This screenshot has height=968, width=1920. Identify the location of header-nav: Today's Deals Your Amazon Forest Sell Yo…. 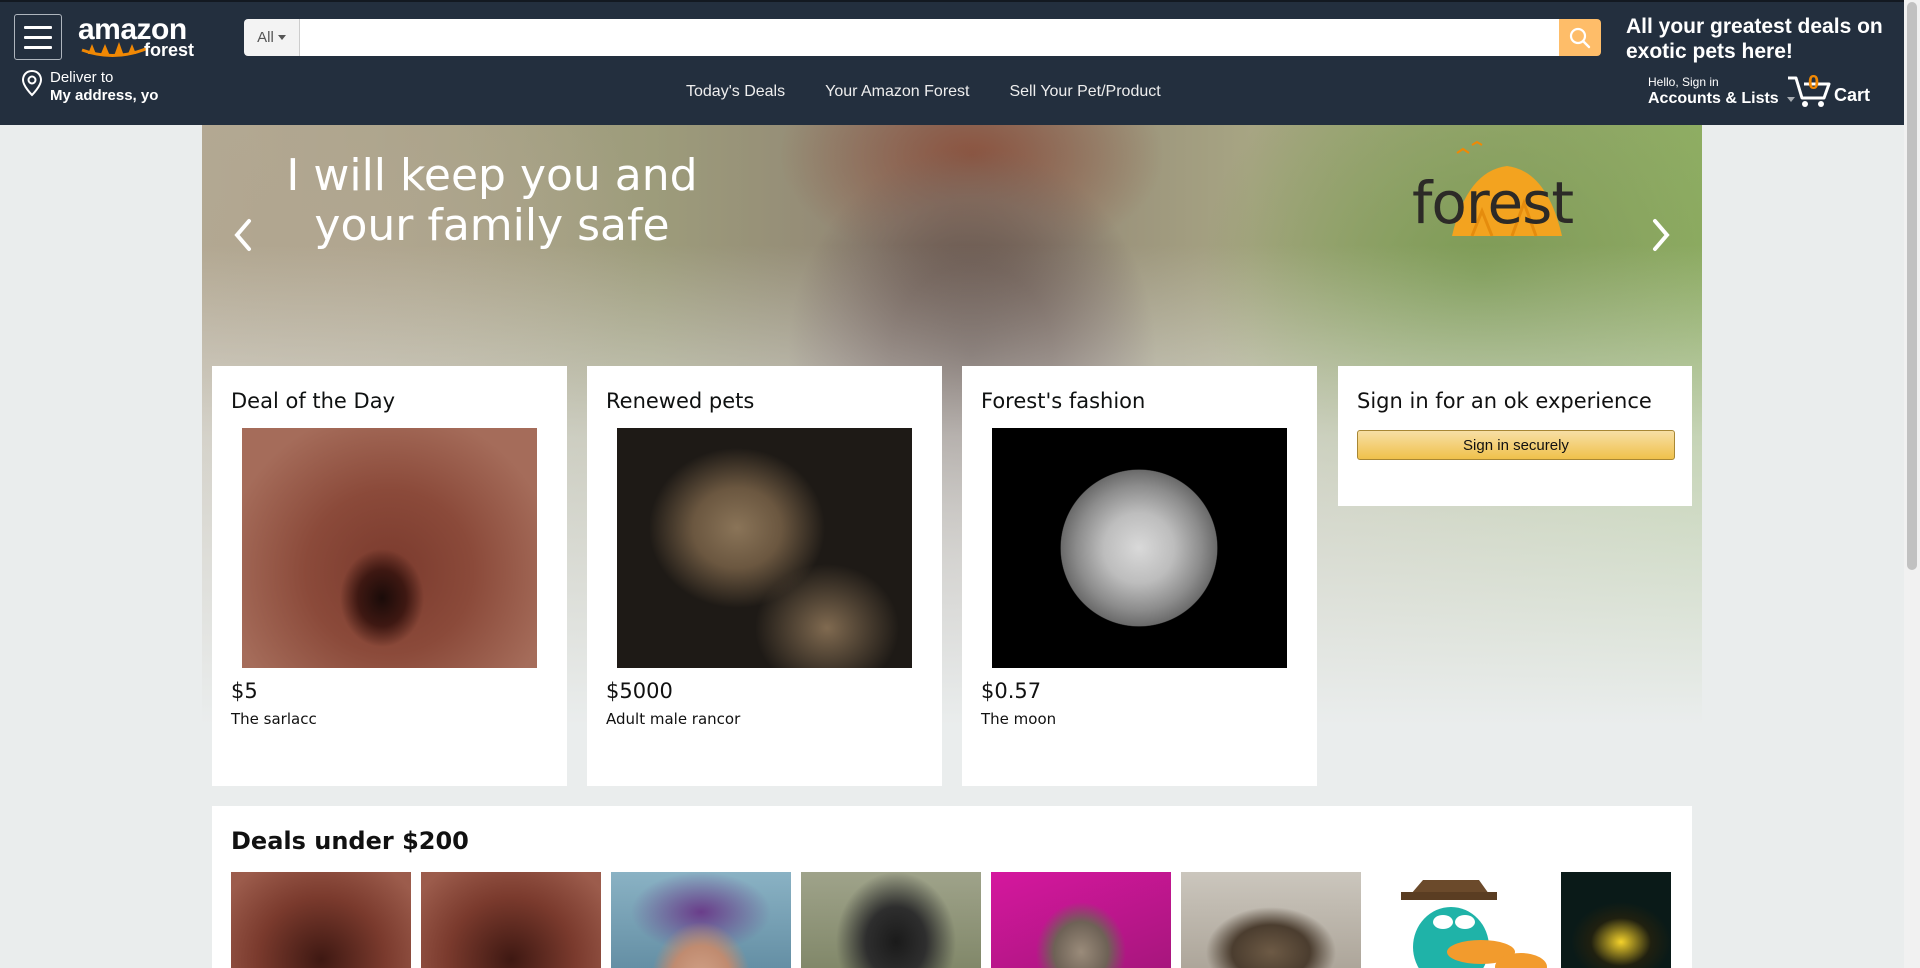
(923, 92).